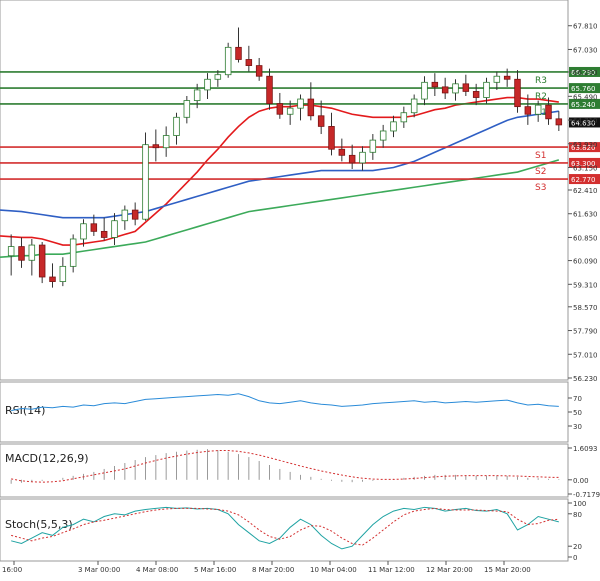 The width and height of the screenshot is (600, 581). I want to click on time-tick-label: 10 Mar 04:00, so click(333, 570).